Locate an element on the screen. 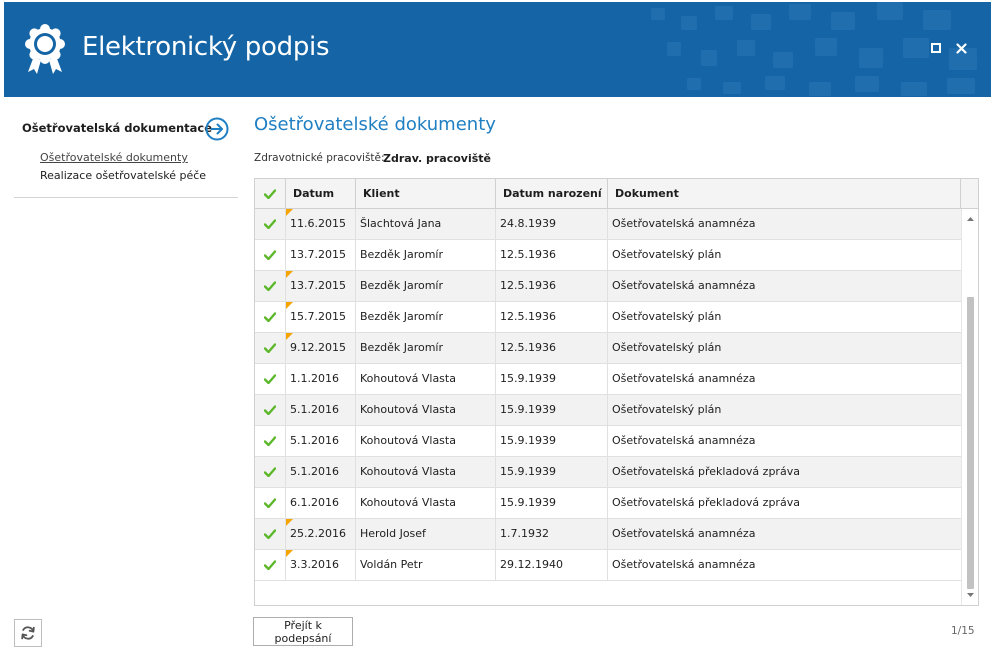 Image resolution: width=991 pixels, height=658 pixels. chevron-up-icon is located at coordinates (970, 219).